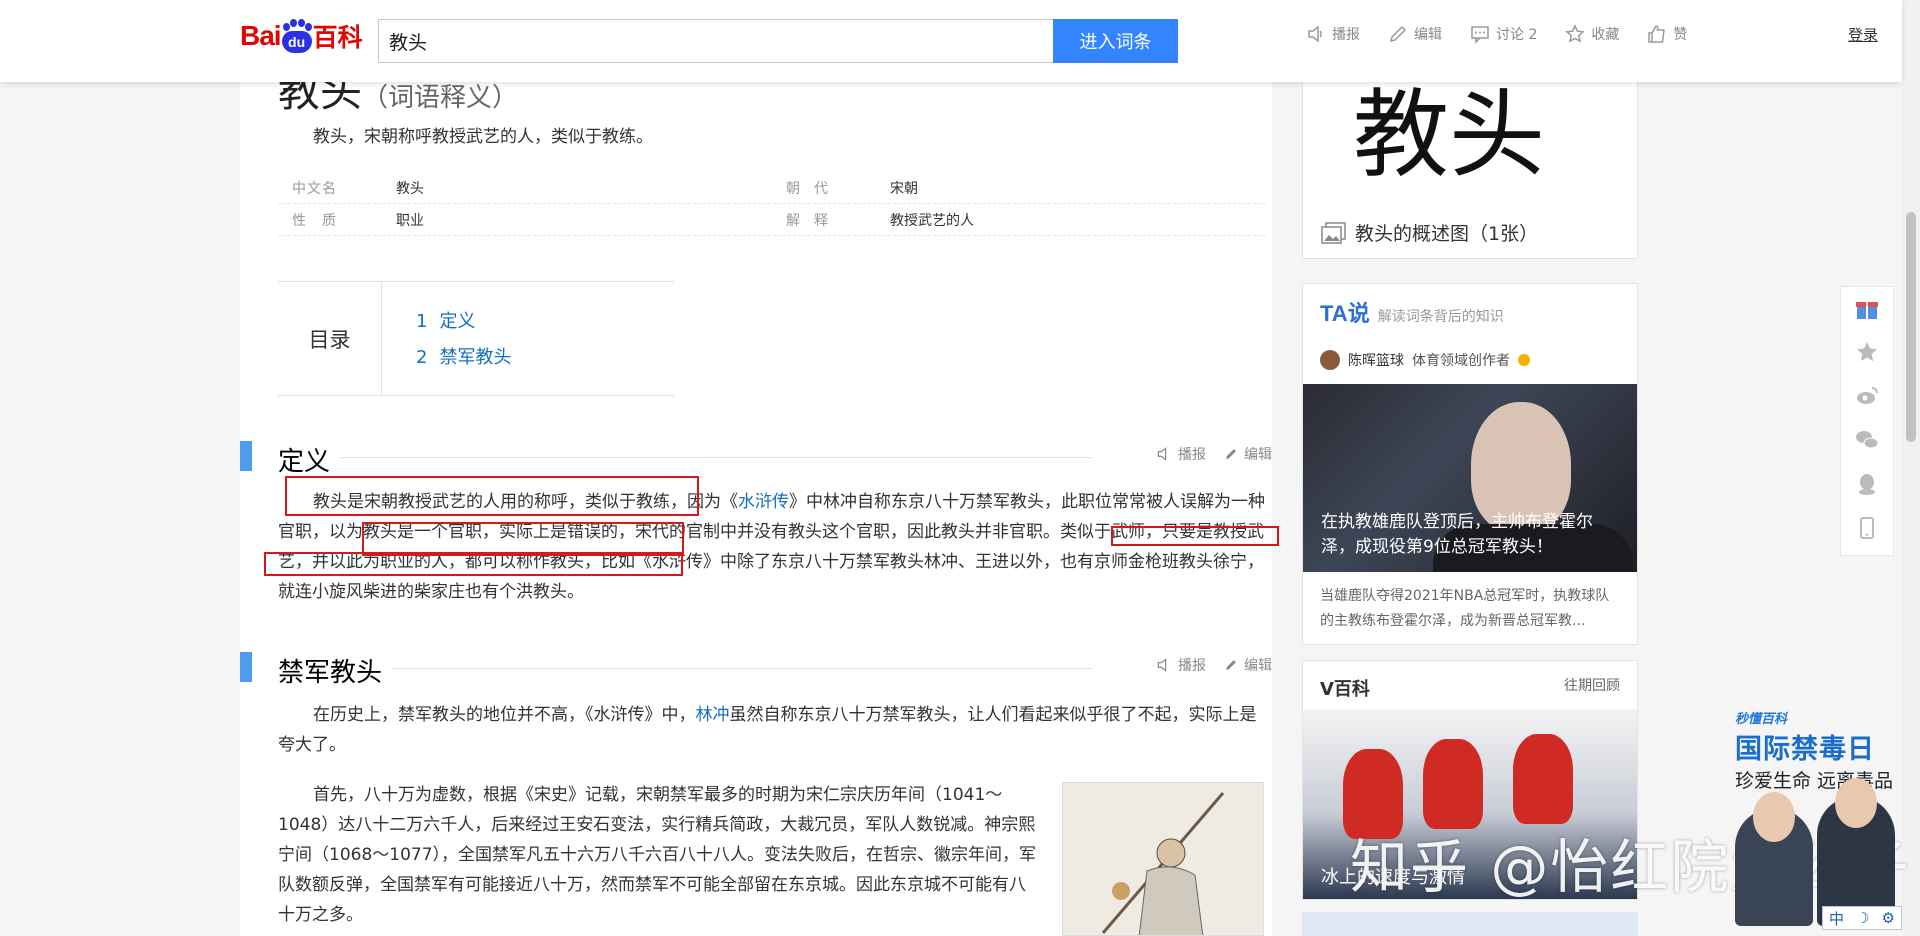  Describe the element at coordinates (1115, 41) in the screenshot. I see `enter-entry-button: 进入词条` at that location.